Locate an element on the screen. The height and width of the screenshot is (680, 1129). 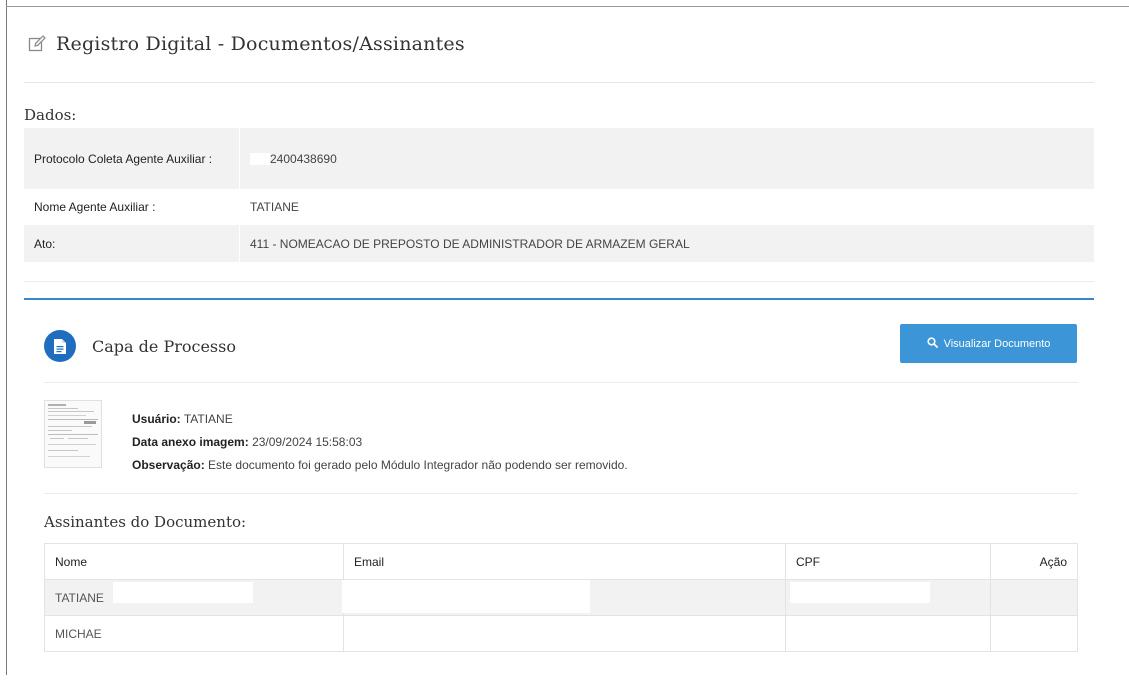
signer-nome-text: MICHAE is located at coordinates (78, 633).